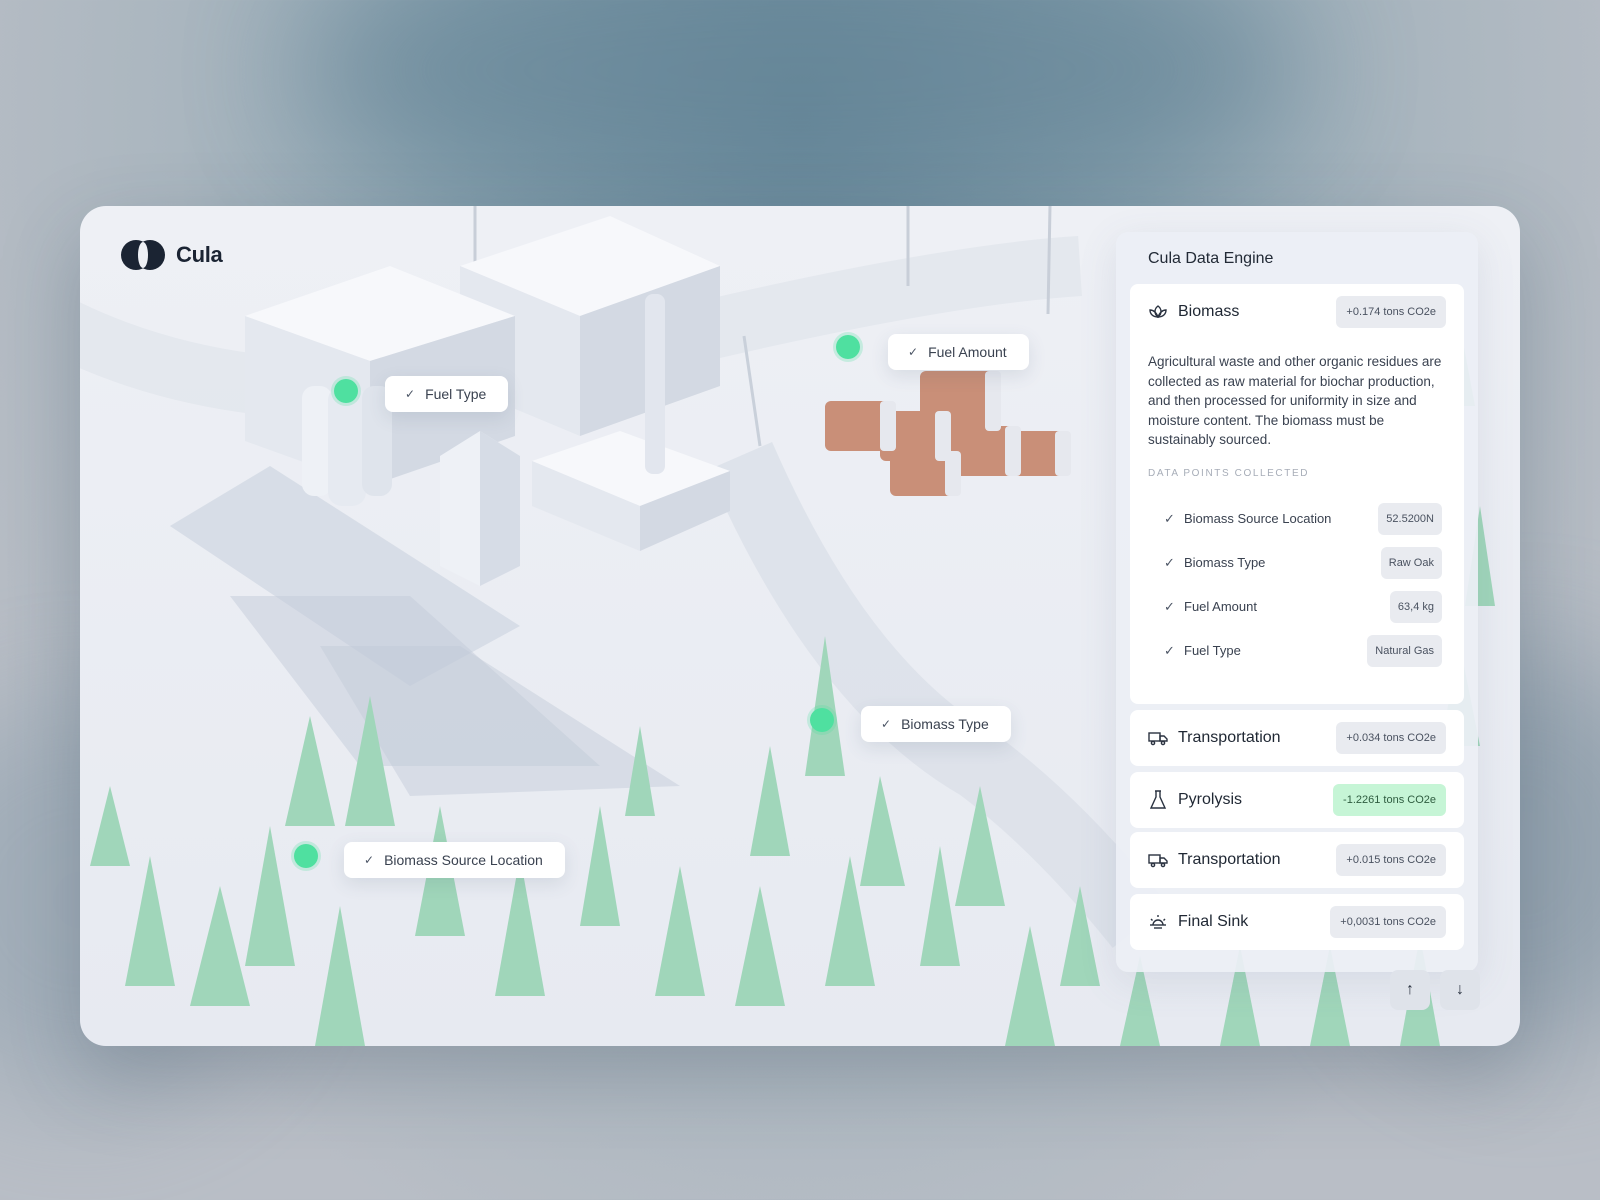 The height and width of the screenshot is (1200, 1600). Describe the element at coordinates (1297, 651) in the screenshot. I see `data-point-row: ✓ Fuel Type Natural Gas` at that location.